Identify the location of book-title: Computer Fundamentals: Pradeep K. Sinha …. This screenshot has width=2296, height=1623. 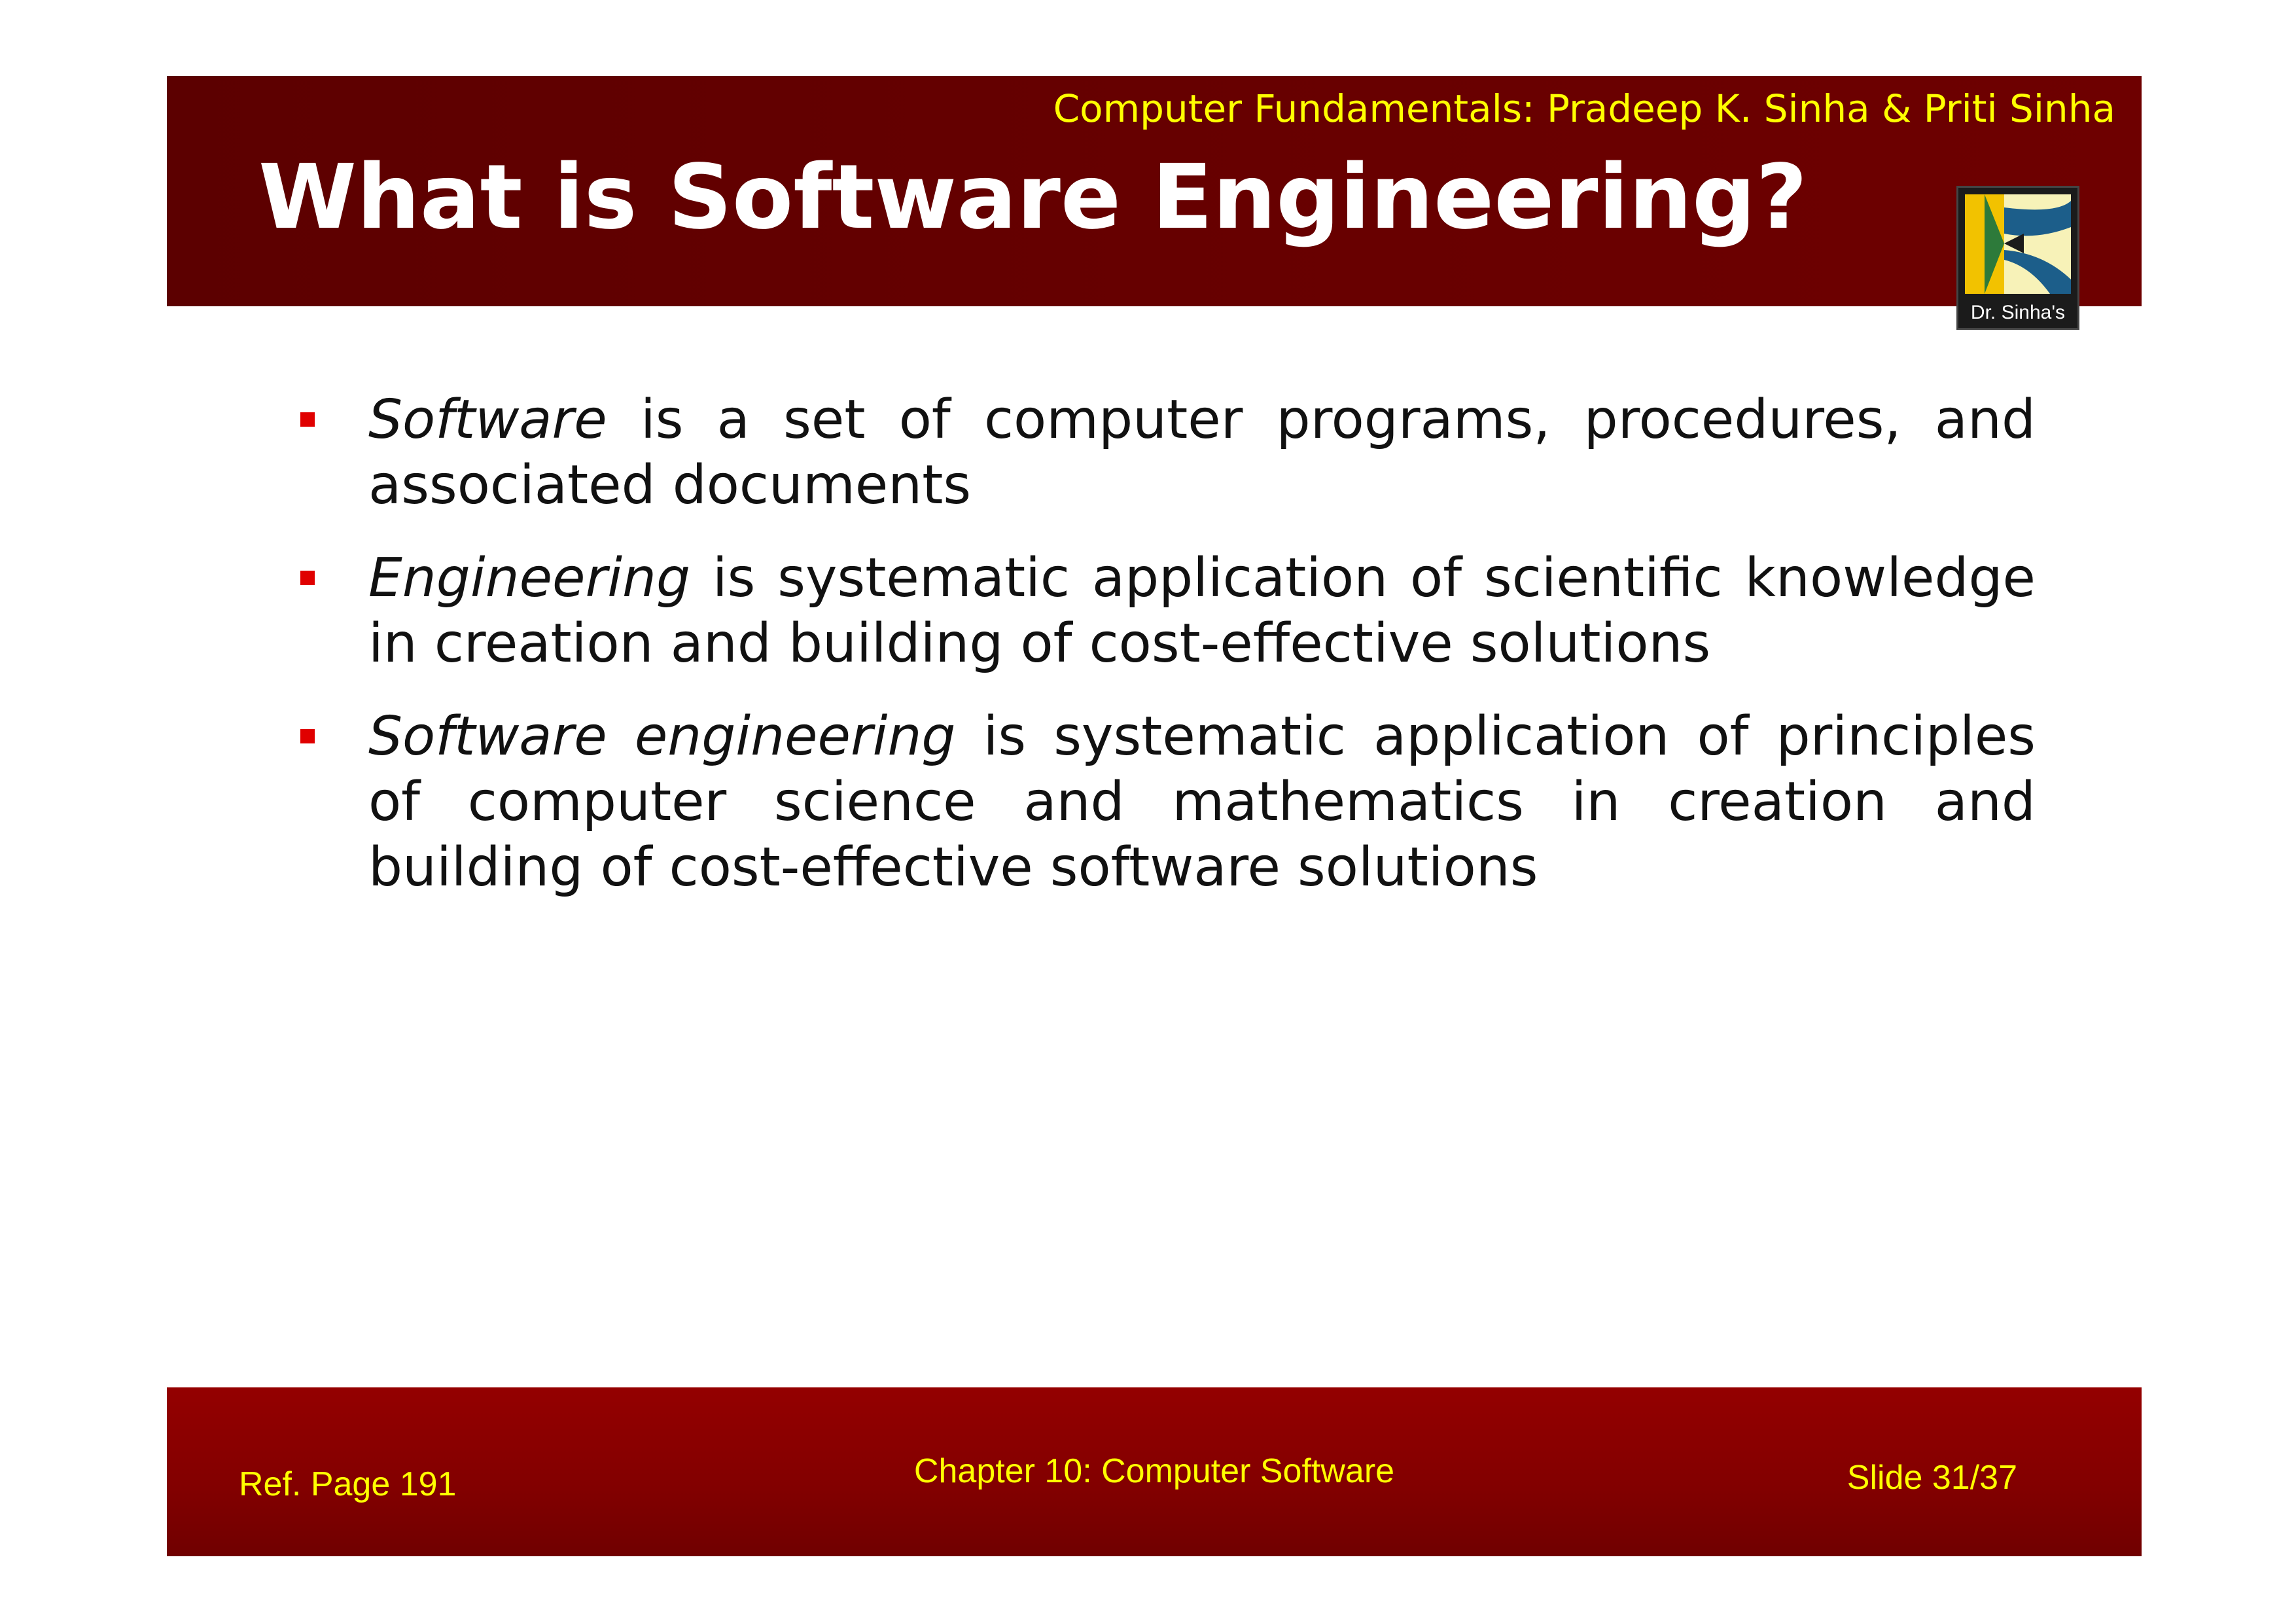
(1584, 108).